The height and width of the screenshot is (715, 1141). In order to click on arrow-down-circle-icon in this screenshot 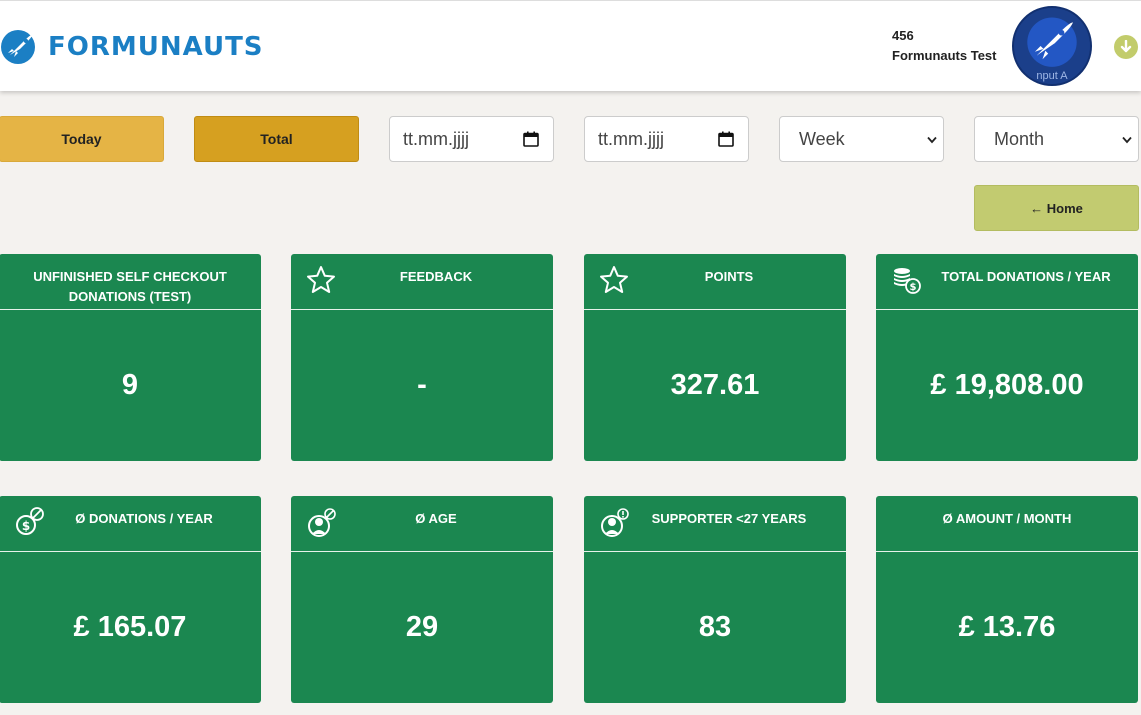, I will do `click(1126, 46)`.